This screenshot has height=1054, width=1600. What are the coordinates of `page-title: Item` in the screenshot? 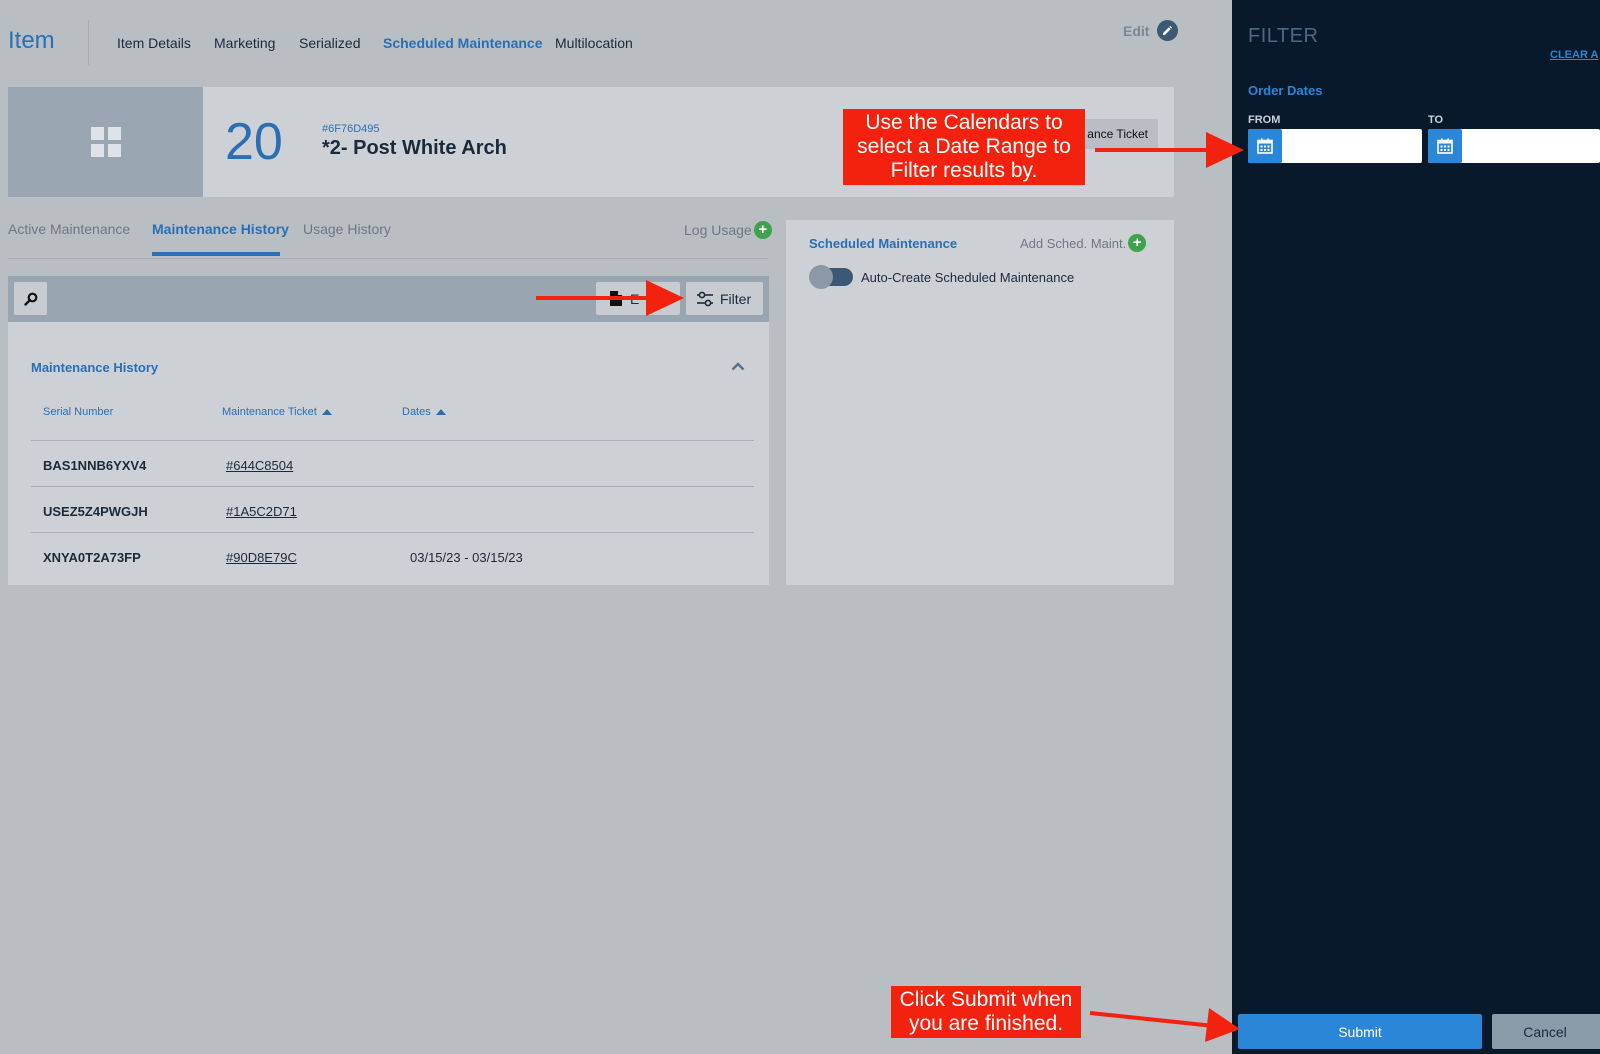 It's located at (31, 40).